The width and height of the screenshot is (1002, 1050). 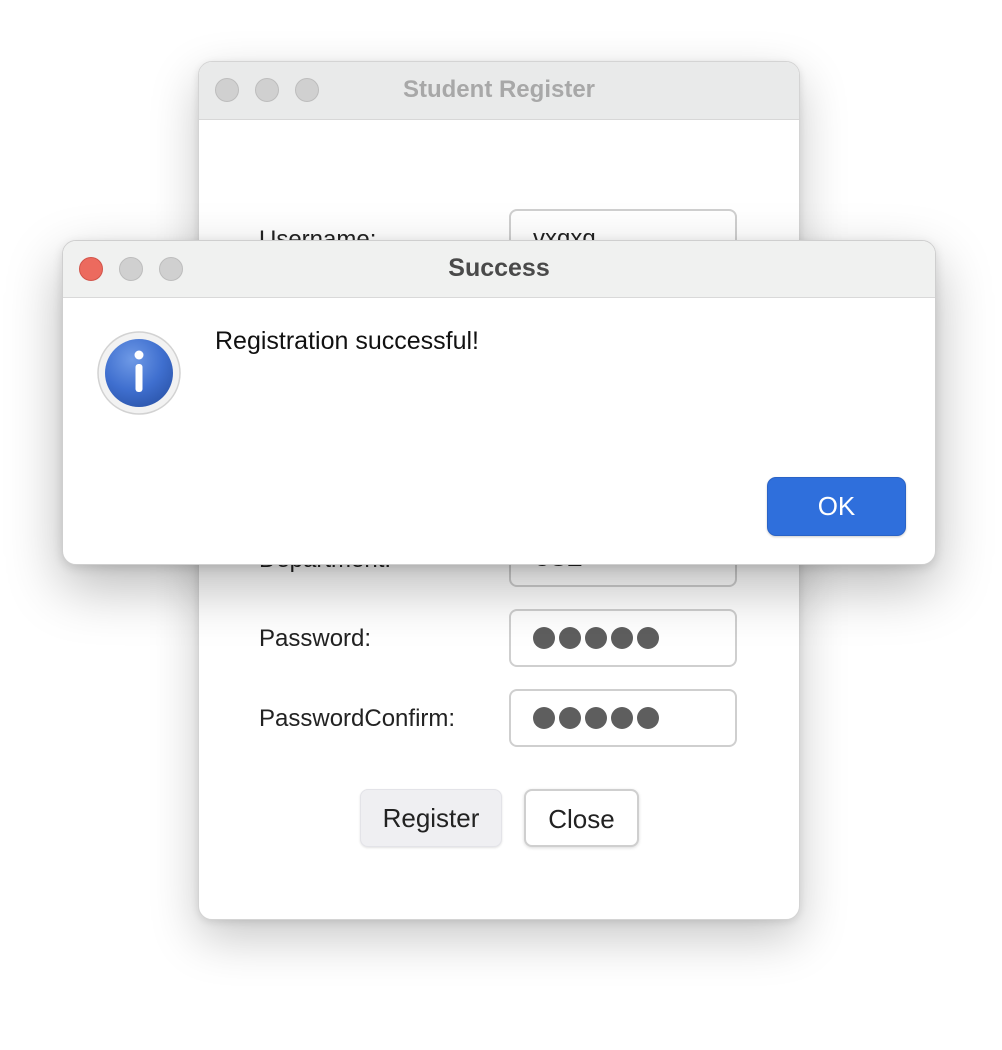 I want to click on dialog-message: Registration successful!, so click(x=347, y=341).